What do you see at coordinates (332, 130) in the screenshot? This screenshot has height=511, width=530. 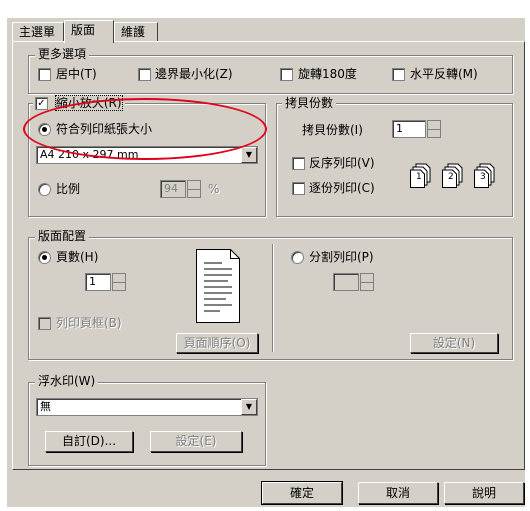 I see `copies-label: 拷貝份數(I)` at bounding box center [332, 130].